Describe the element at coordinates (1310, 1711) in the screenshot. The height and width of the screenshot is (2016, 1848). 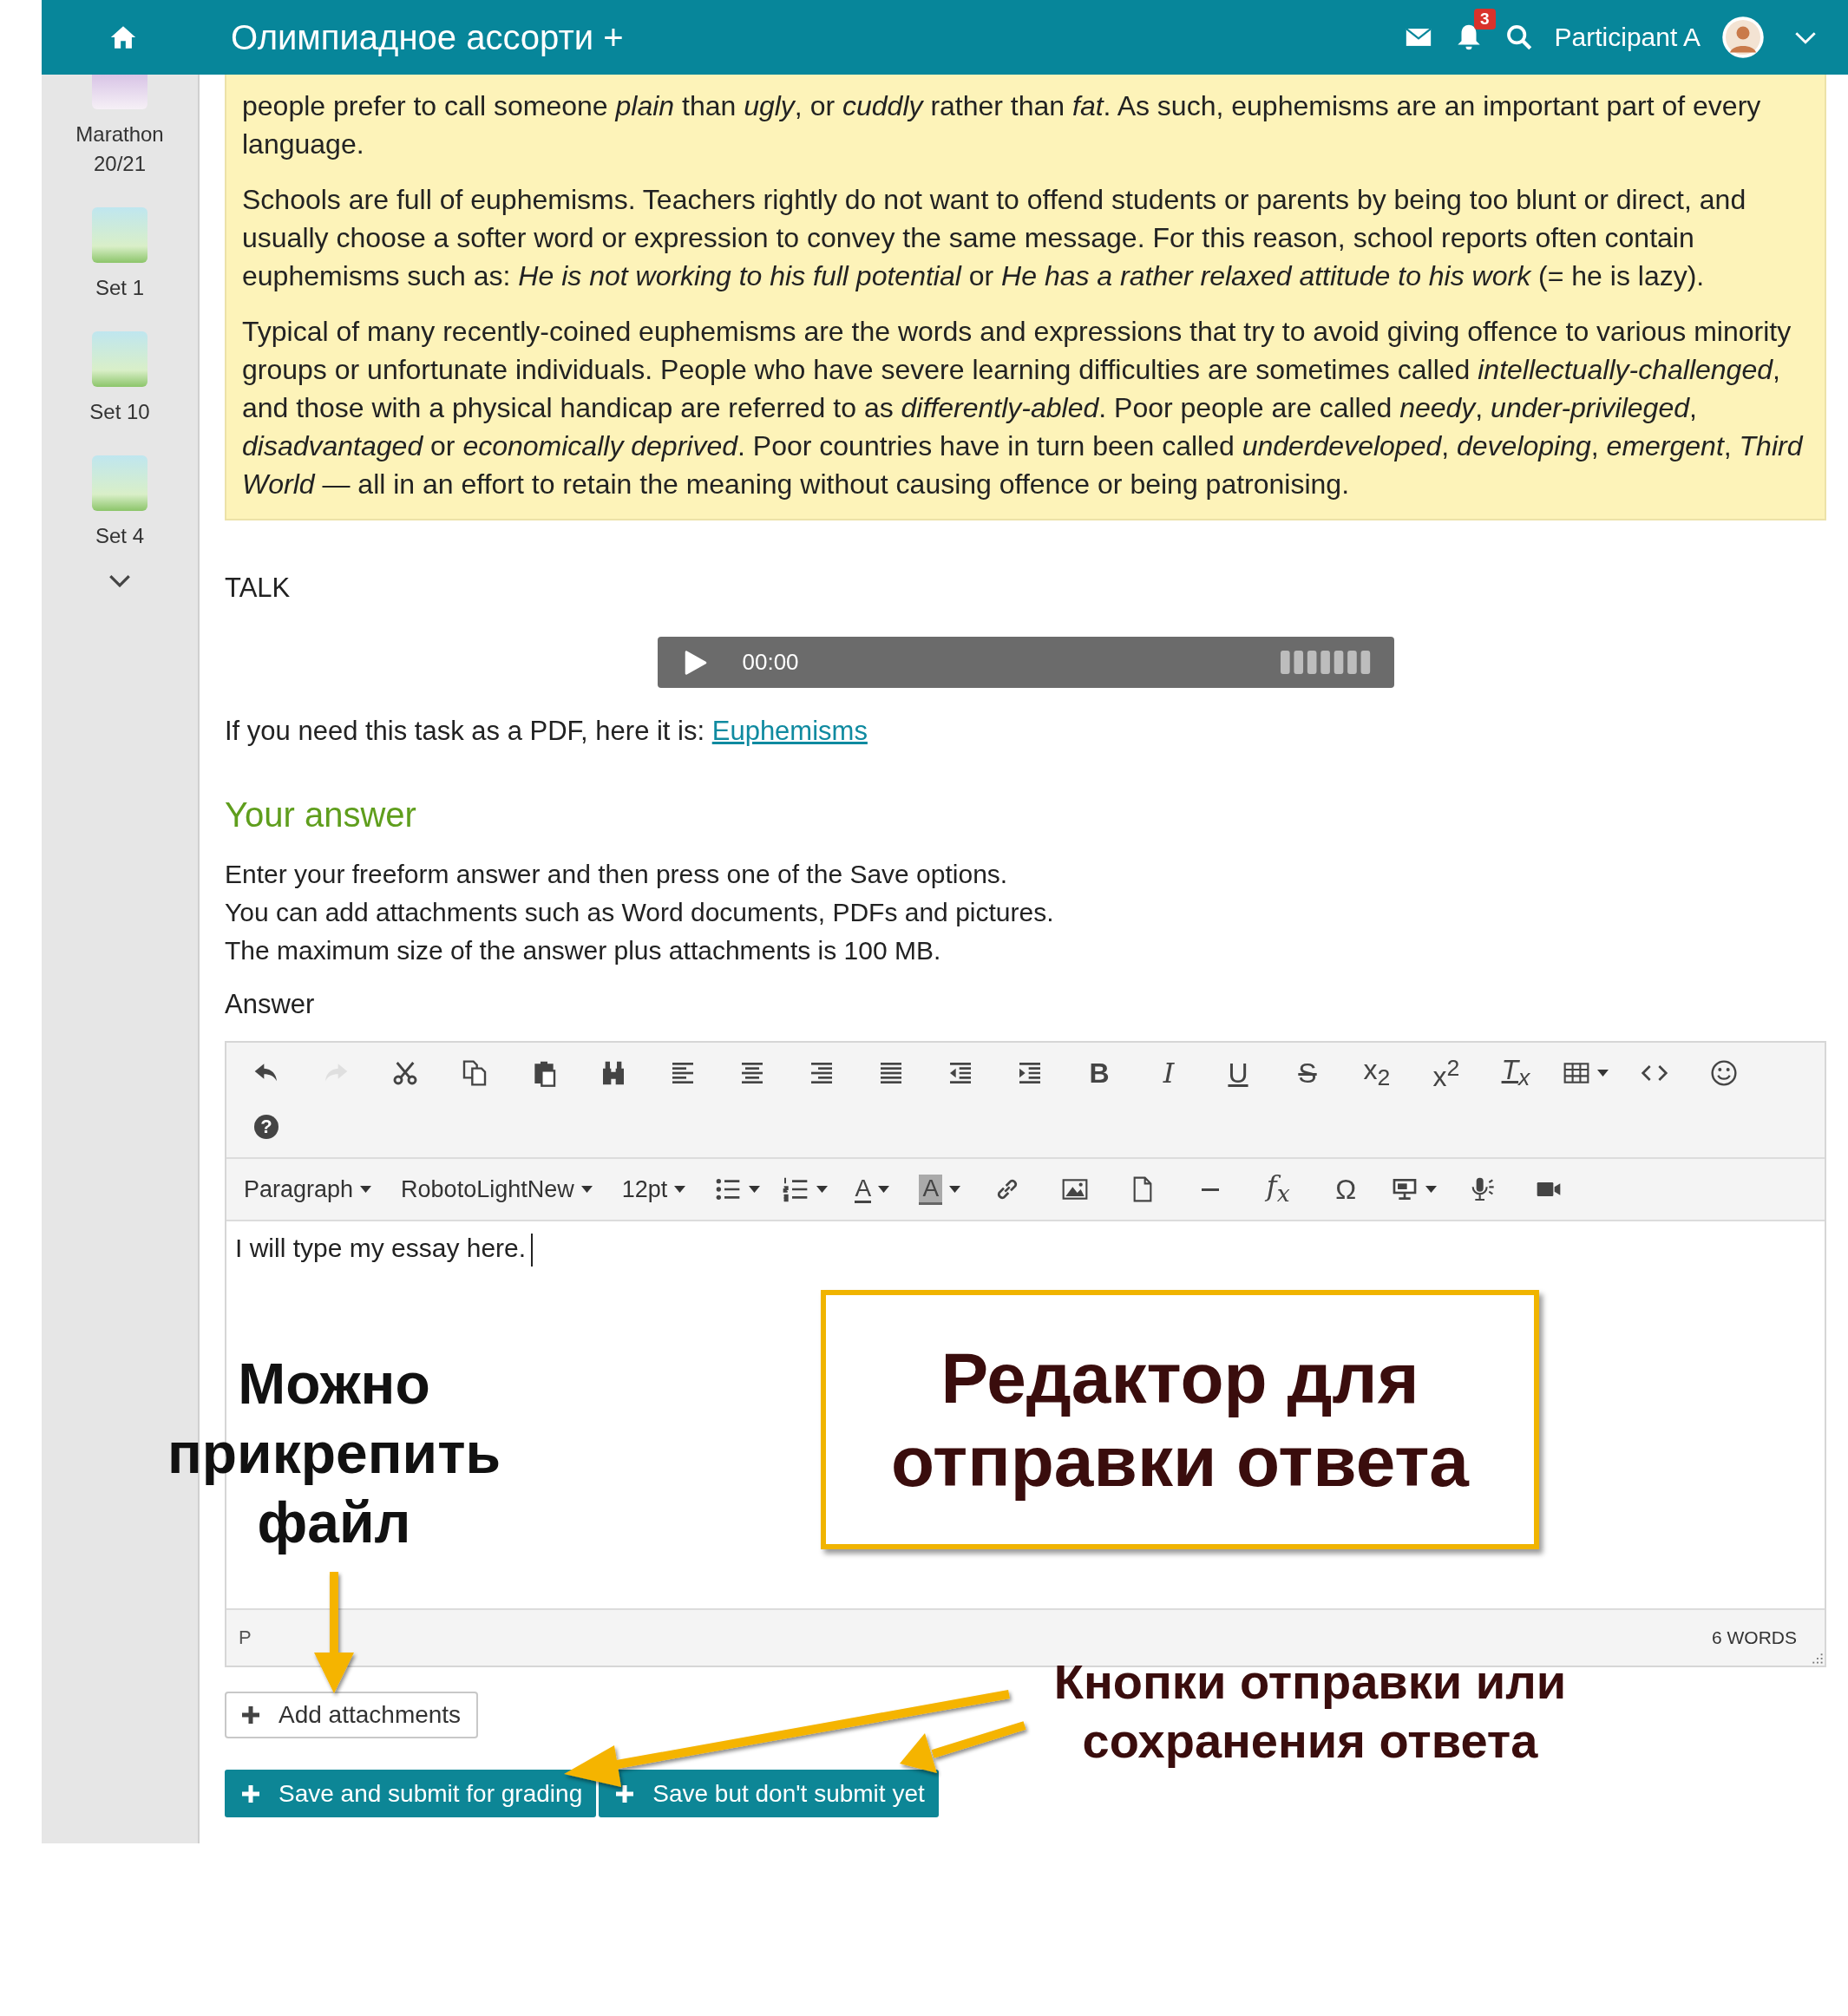
I see `annotation-text: Кнопки отправки или сохранения ответа` at that location.